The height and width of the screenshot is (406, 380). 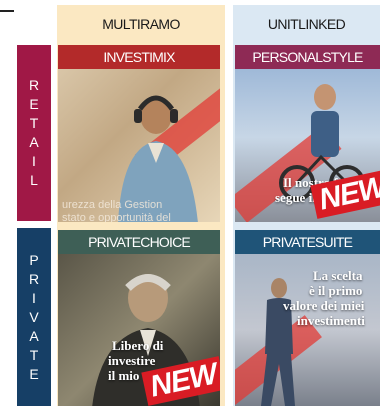 What do you see at coordinates (132, 360) in the screenshot?
I see `caption-line: investire` at bounding box center [132, 360].